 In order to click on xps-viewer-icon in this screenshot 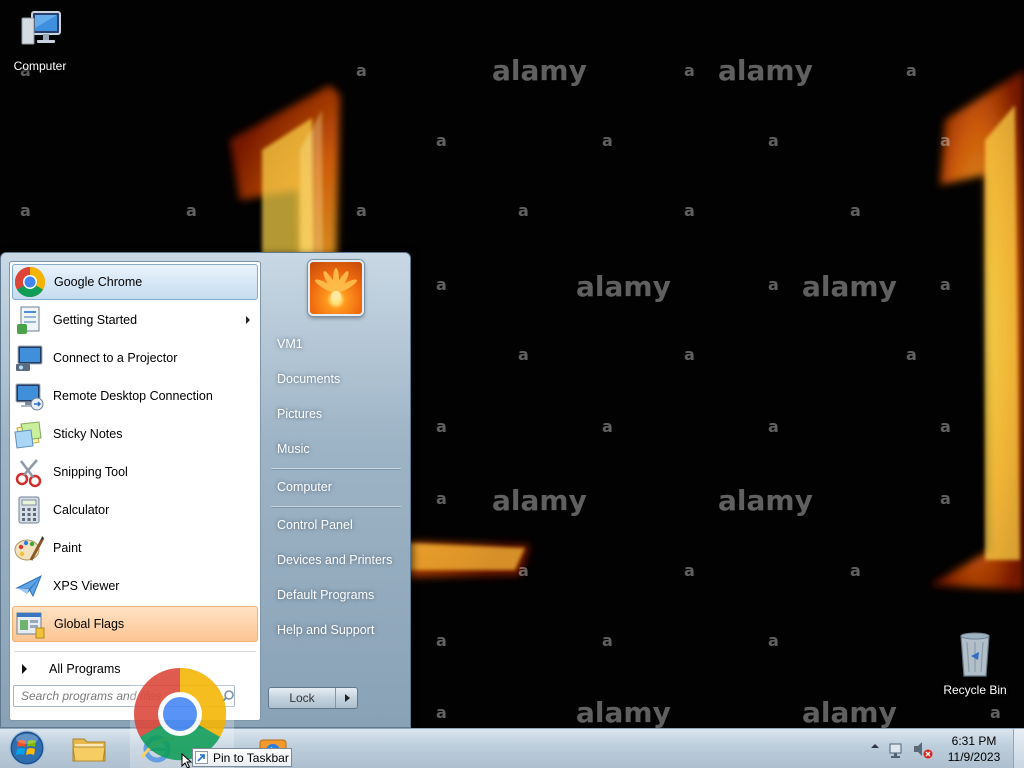, I will do `click(28, 586)`.